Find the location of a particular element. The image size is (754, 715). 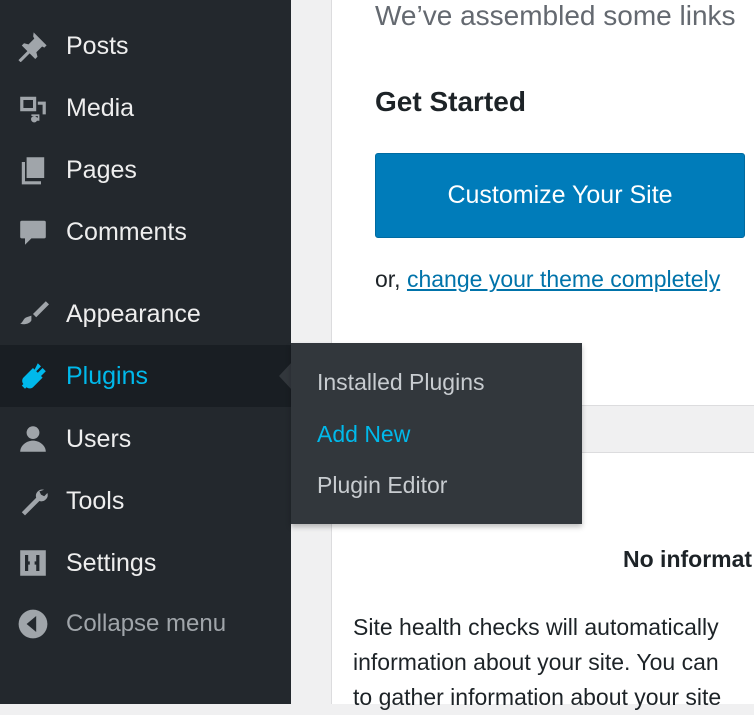

paintbrush-icon is located at coordinates (33, 314).